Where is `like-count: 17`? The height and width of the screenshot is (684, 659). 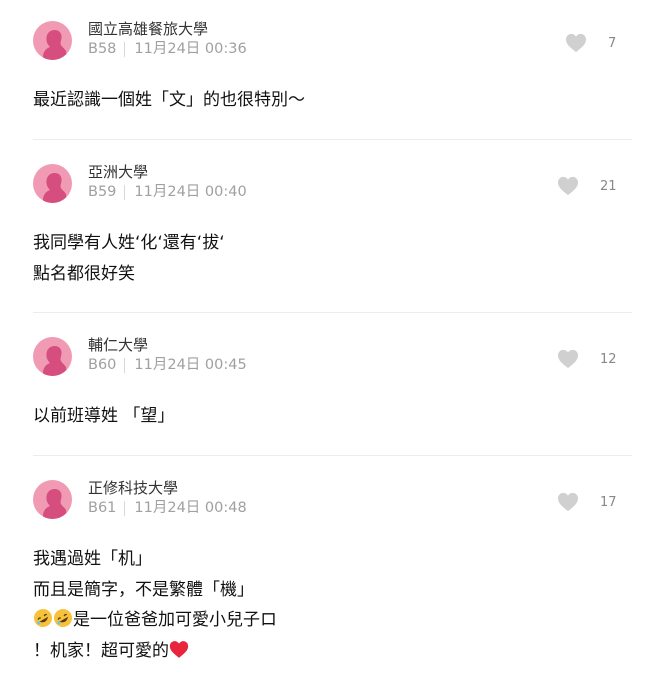
like-count: 17 is located at coordinates (608, 502).